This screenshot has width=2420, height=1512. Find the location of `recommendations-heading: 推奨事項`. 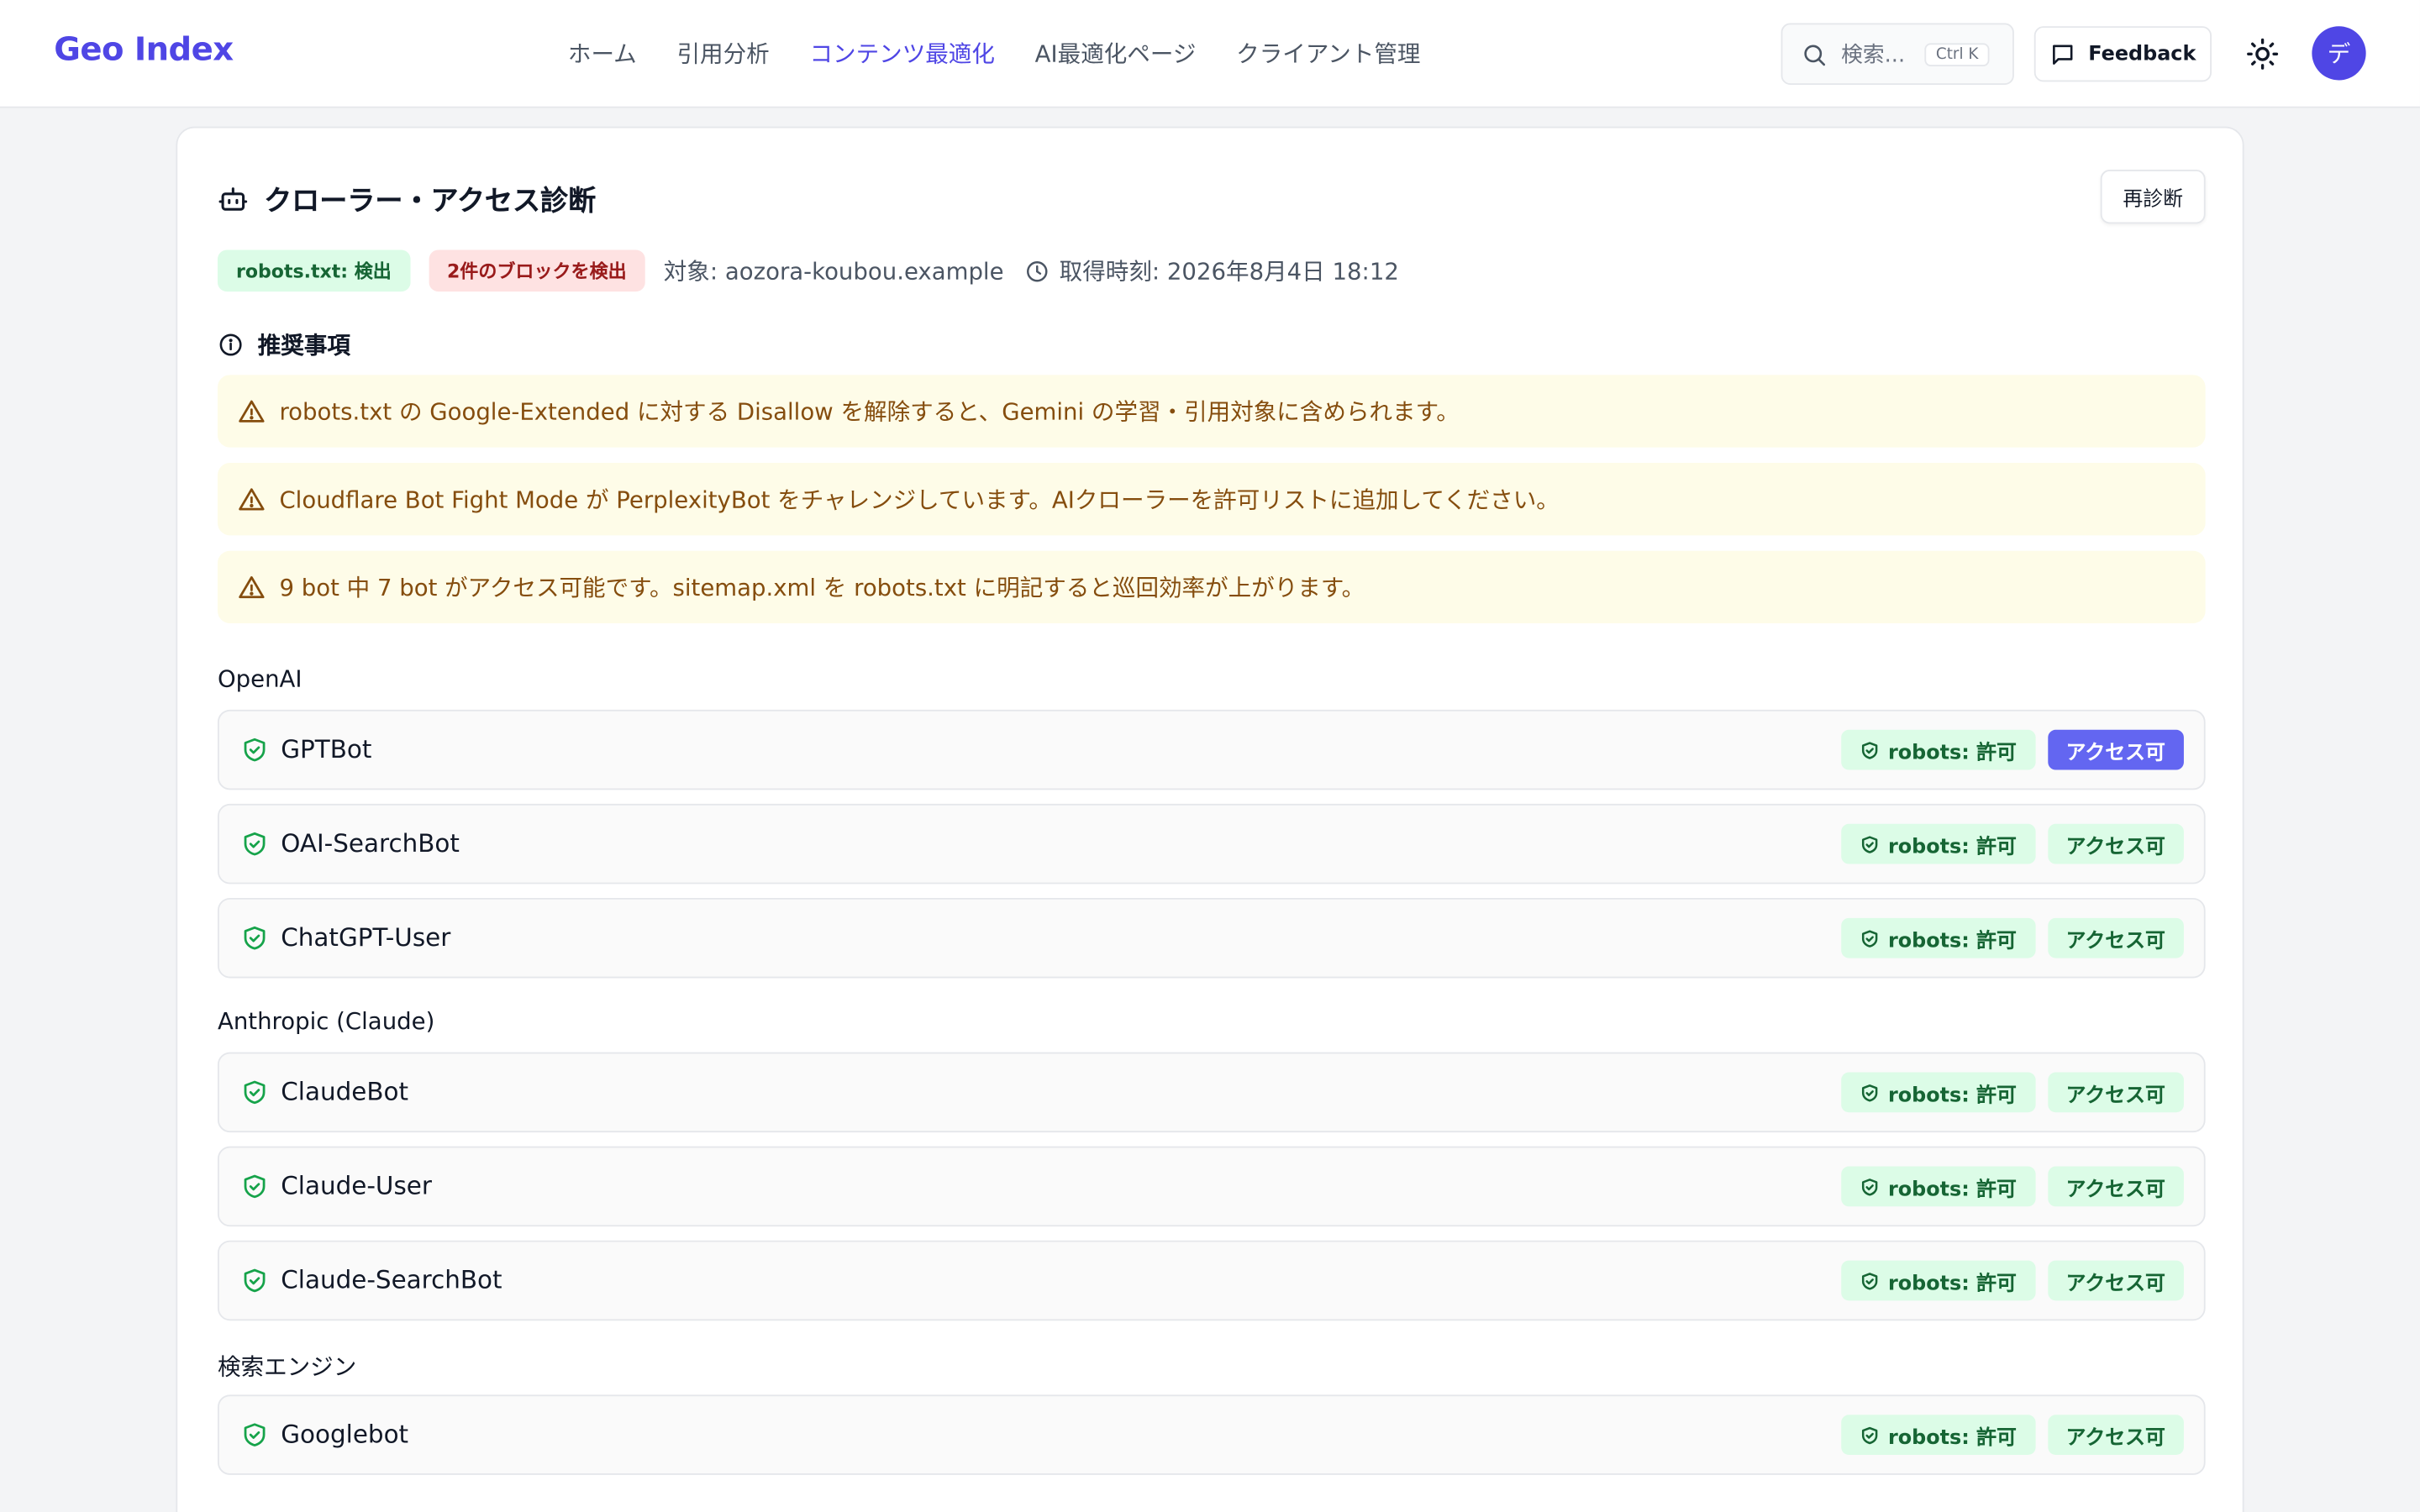

recommendations-heading: 推奨事項 is located at coordinates (303, 345).